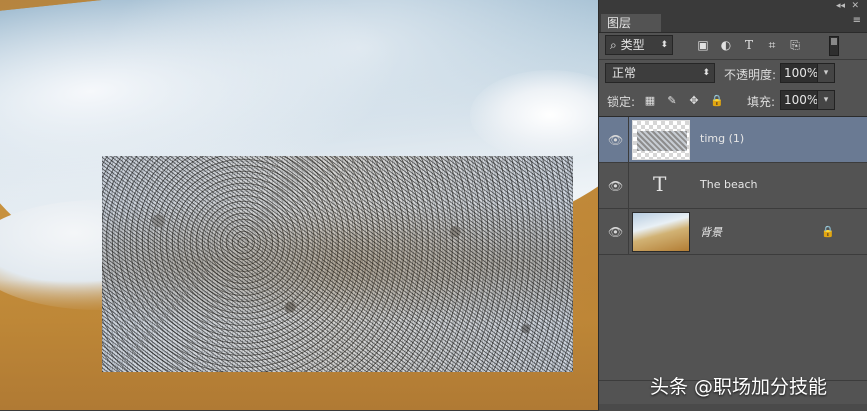  Describe the element at coordinates (826, 73) in the screenshot. I see `opacity-stepper-icon: ▾` at that location.